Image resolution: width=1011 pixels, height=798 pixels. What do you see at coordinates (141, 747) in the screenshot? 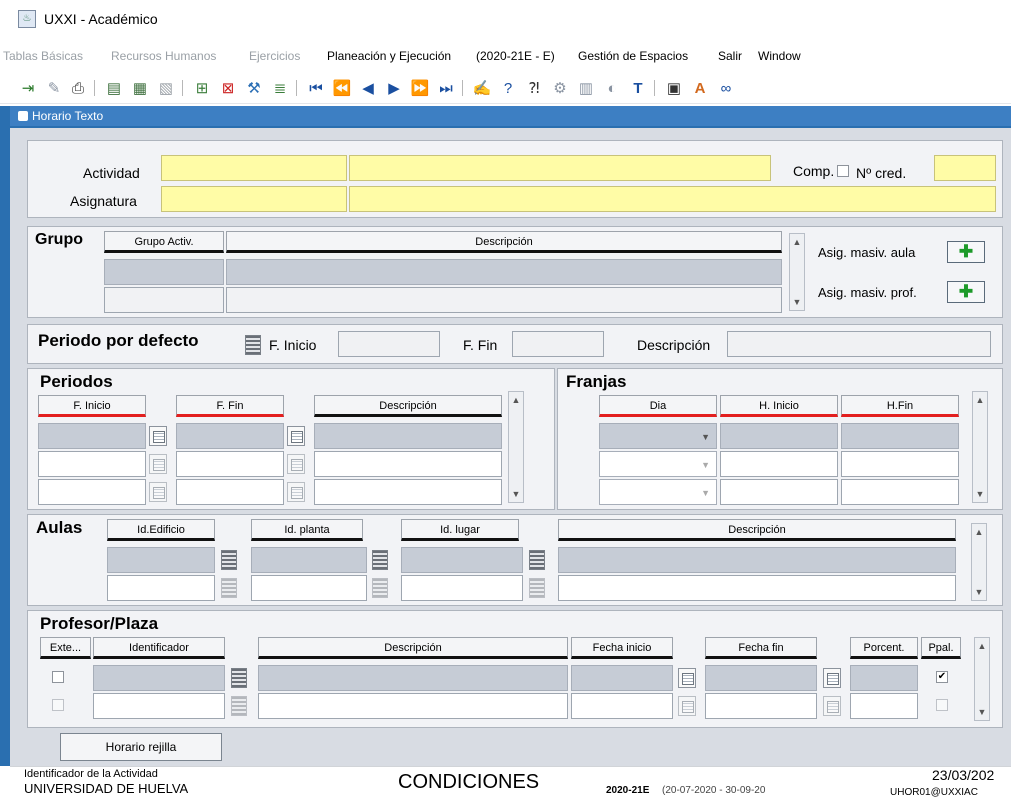
I see `horario-rejilla-button: Horario rejilla` at bounding box center [141, 747].